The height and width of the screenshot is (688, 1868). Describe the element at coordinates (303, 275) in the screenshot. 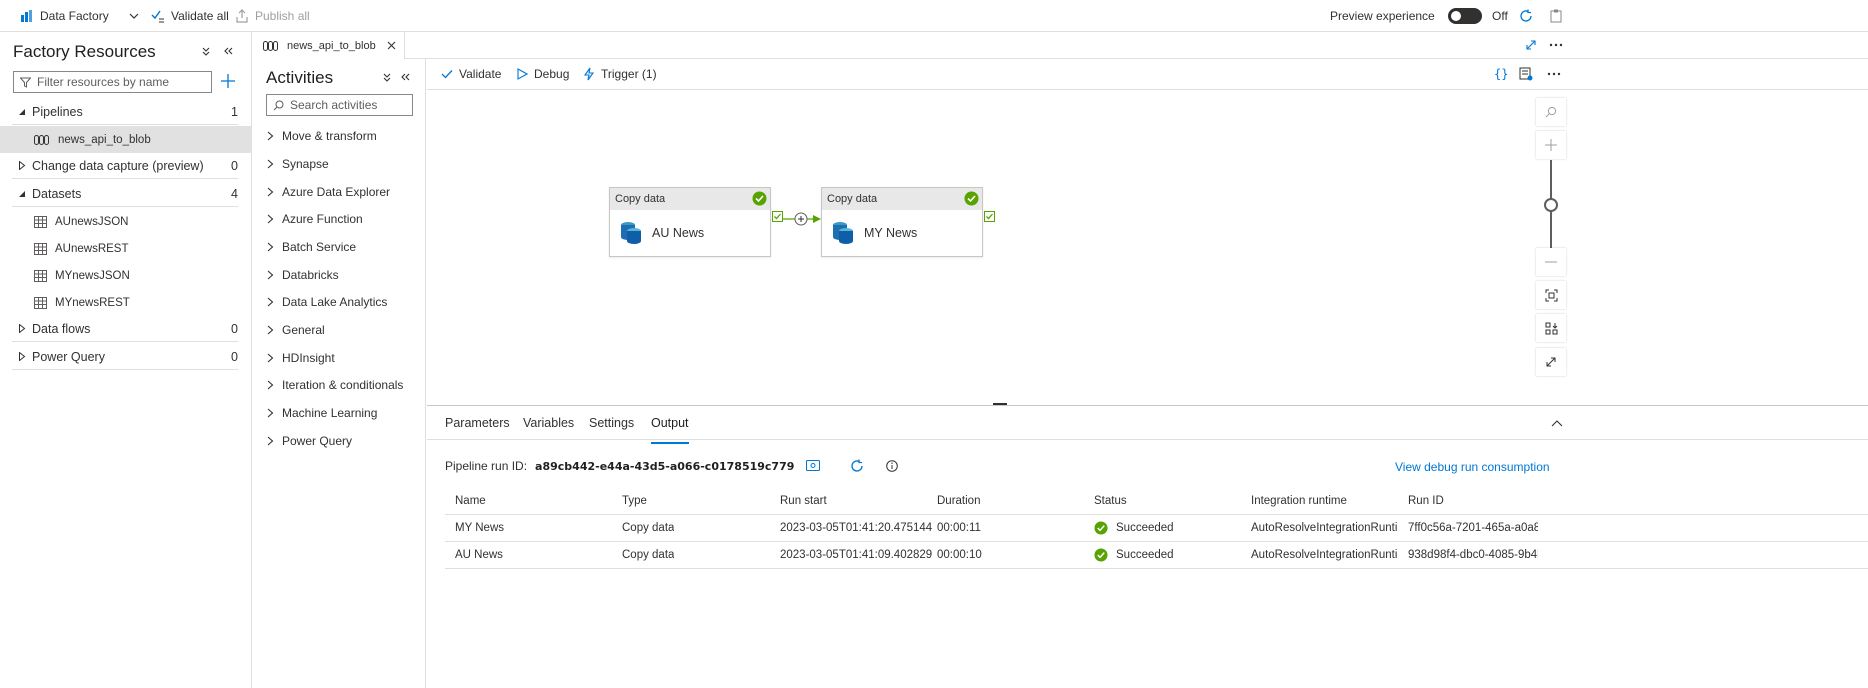

I see `activity-category: Databricks` at that location.